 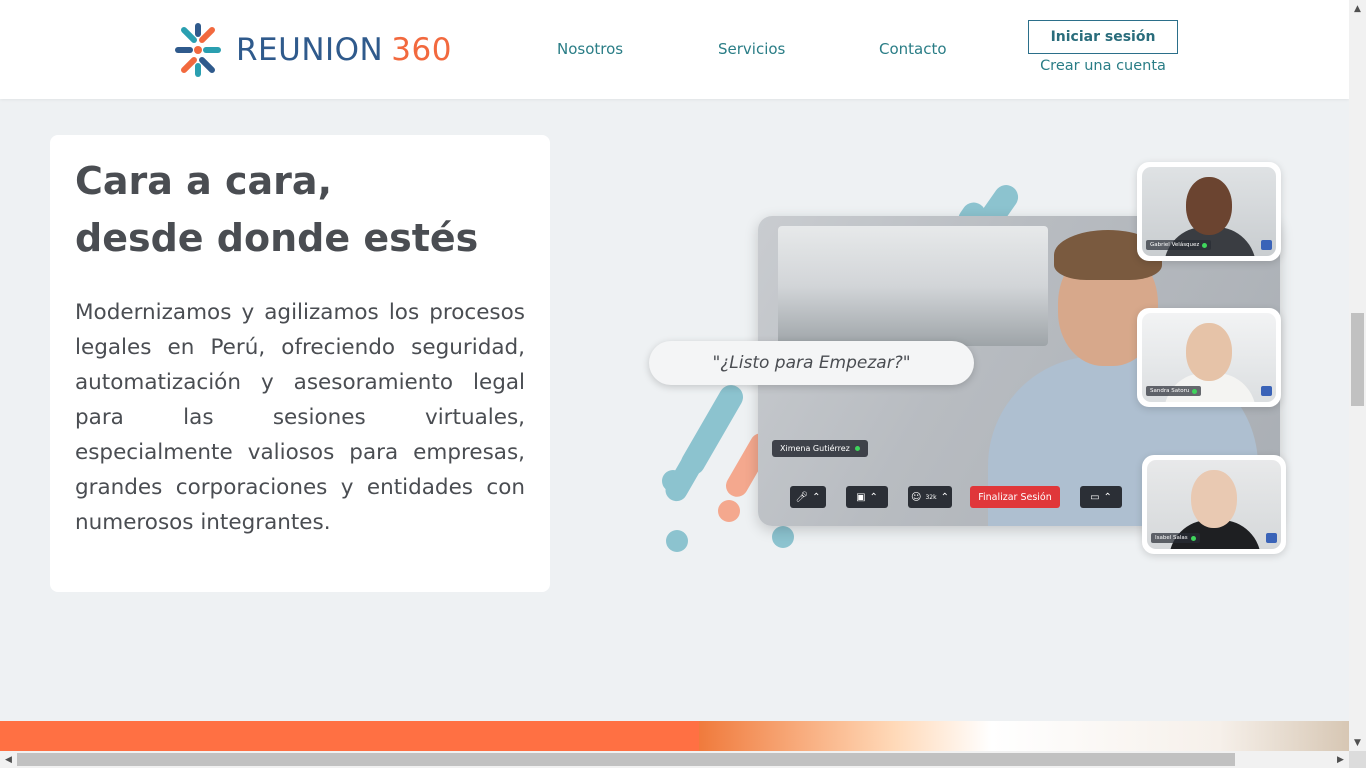 I want to click on speaker-name-tag: Ximena Gutiérrez, so click(x=820, y=448).